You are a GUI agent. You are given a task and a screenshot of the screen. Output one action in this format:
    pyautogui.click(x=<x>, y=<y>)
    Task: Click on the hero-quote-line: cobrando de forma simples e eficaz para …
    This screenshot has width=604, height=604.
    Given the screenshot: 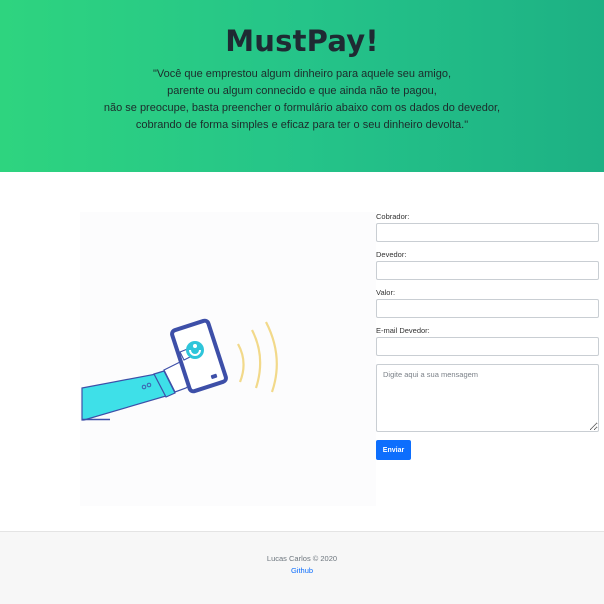 What is the action you would take?
    pyautogui.click(x=302, y=125)
    